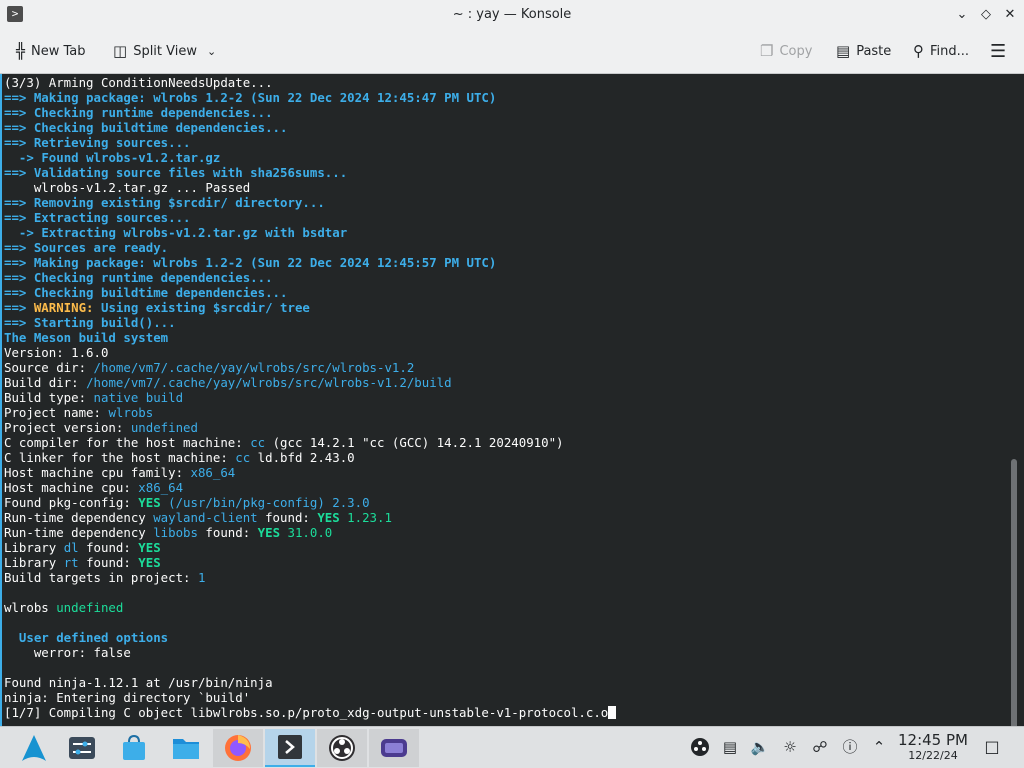 This screenshot has width=1024, height=768. I want to click on task-file-manager, so click(186, 748).